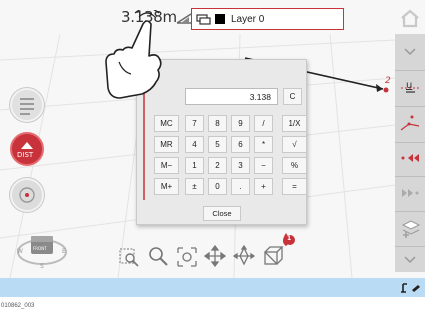 Image resolution: width=425 pixels, height=312 pixels. What do you see at coordinates (217, 186) in the screenshot?
I see `calc-key: 0` at bounding box center [217, 186].